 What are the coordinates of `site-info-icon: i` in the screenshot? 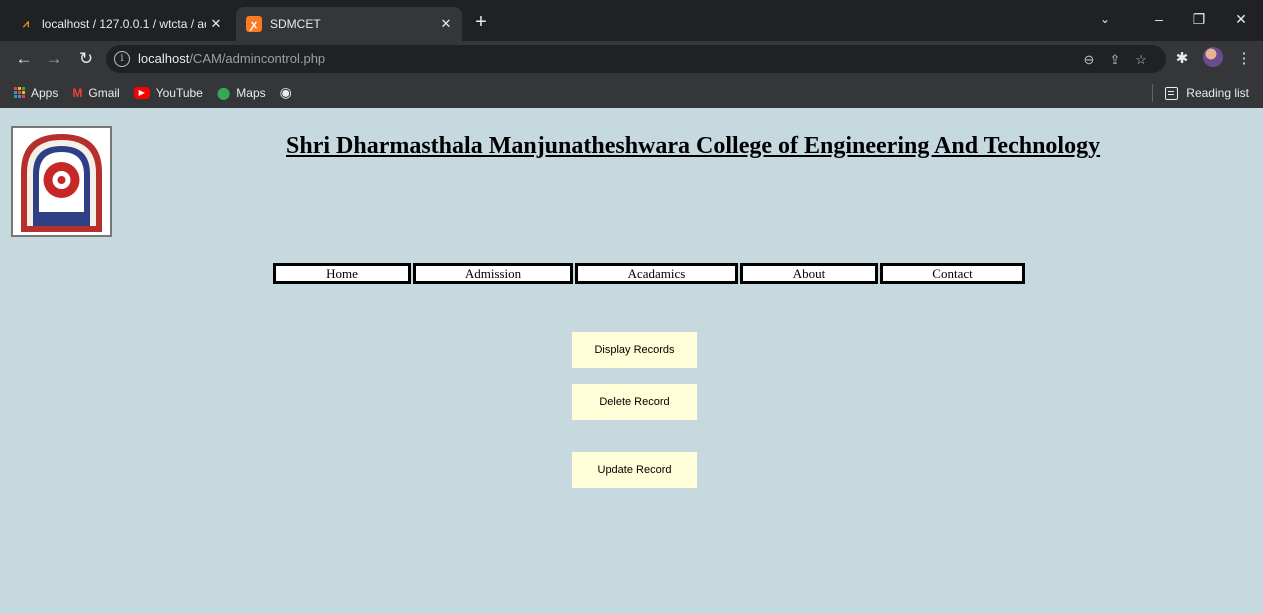 It's located at (122, 59).